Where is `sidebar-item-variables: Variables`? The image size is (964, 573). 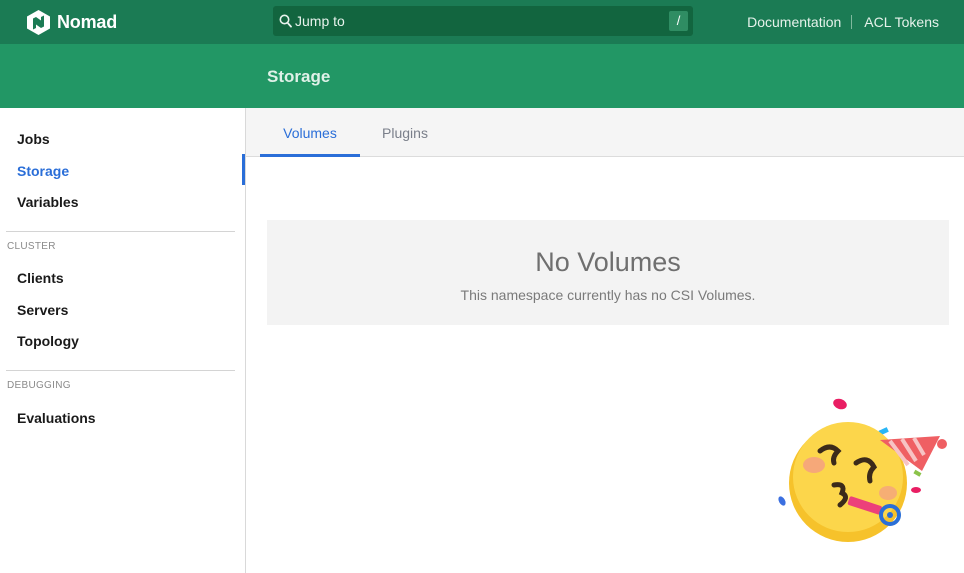 sidebar-item-variables: Variables is located at coordinates (48, 202).